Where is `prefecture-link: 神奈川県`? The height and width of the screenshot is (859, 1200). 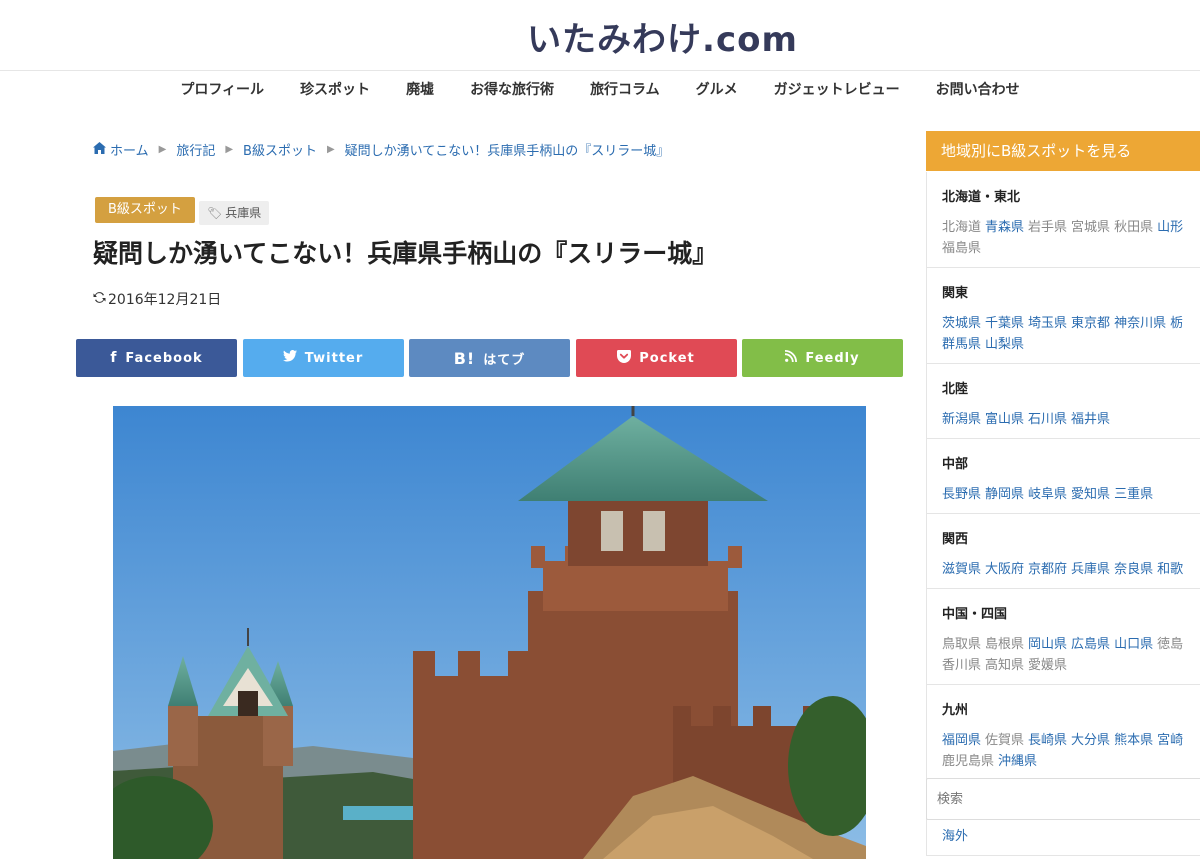
prefecture-link: 神奈川県 is located at coordinates (1140, 323).